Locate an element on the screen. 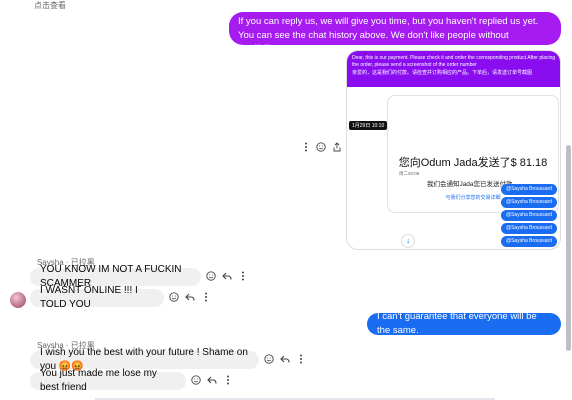 The image size is (572, 400). banner-chinese: 亲爱的，这是我们的付款。请检查并订购相应的产品。下单后，请发送订单号截图 is located at coordinates (442, 73).